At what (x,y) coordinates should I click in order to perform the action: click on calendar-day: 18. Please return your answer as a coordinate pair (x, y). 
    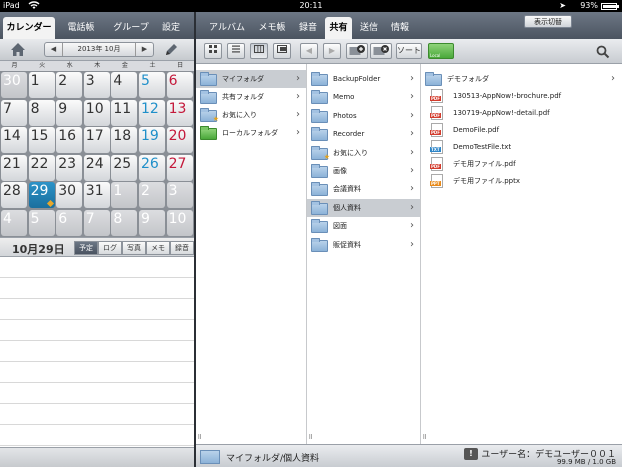
    Looking at the image, I should click on (124, 140).